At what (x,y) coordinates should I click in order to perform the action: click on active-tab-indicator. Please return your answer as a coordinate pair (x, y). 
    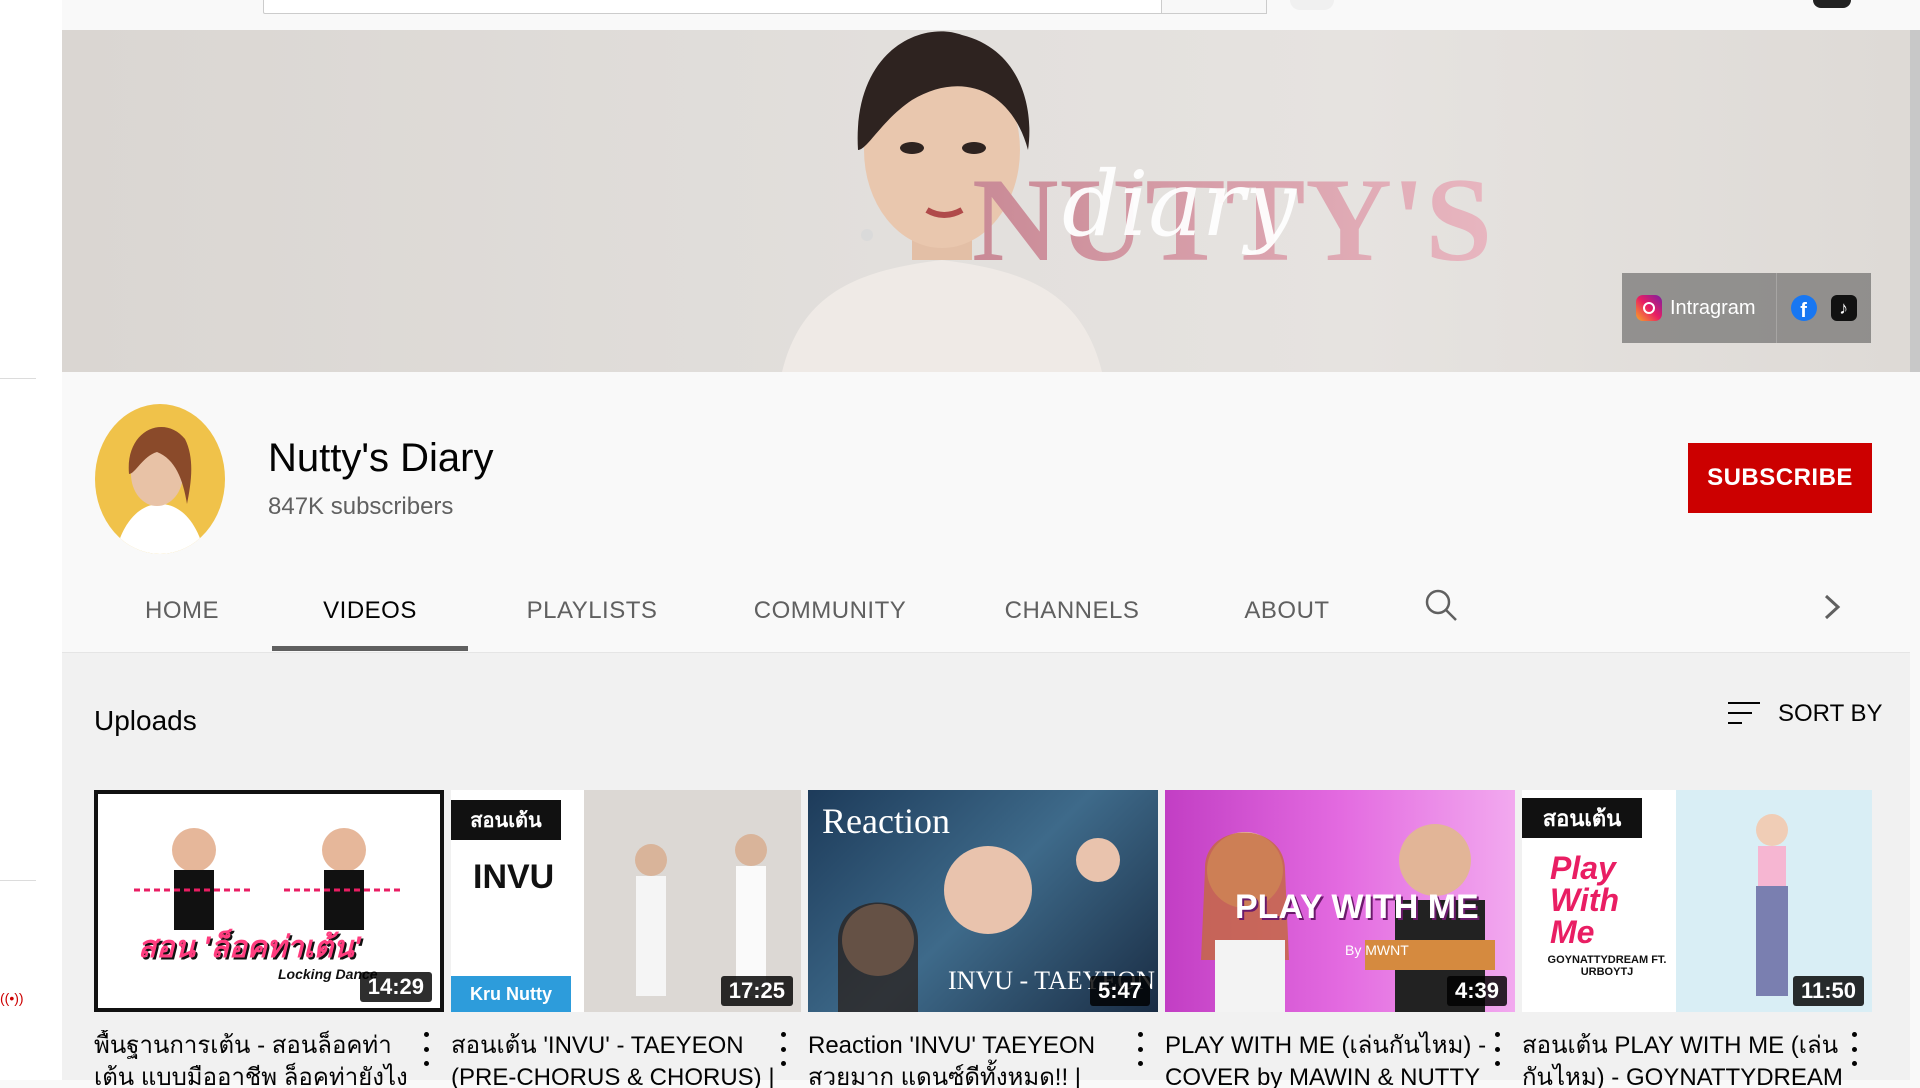
    Looking at the image, I should click on (370, 648).